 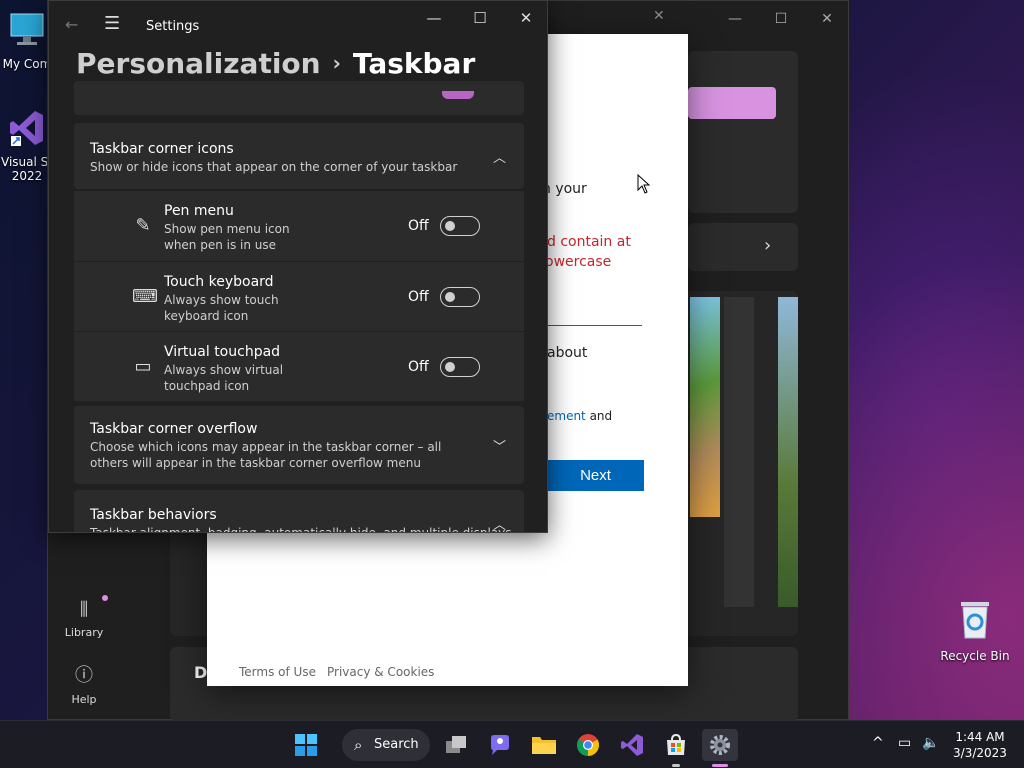 I want to click on error-text: d contain at, so click(x=589, y=242).